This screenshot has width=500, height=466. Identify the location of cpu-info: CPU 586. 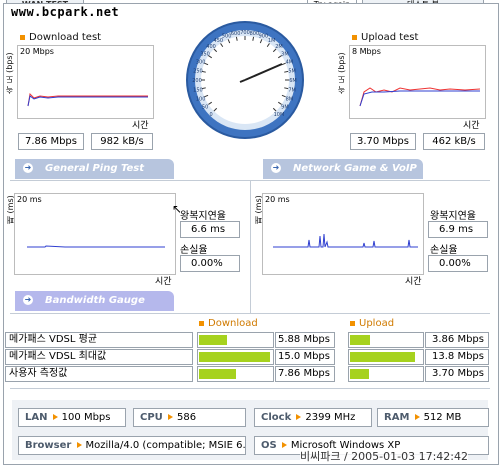
(189, 417).